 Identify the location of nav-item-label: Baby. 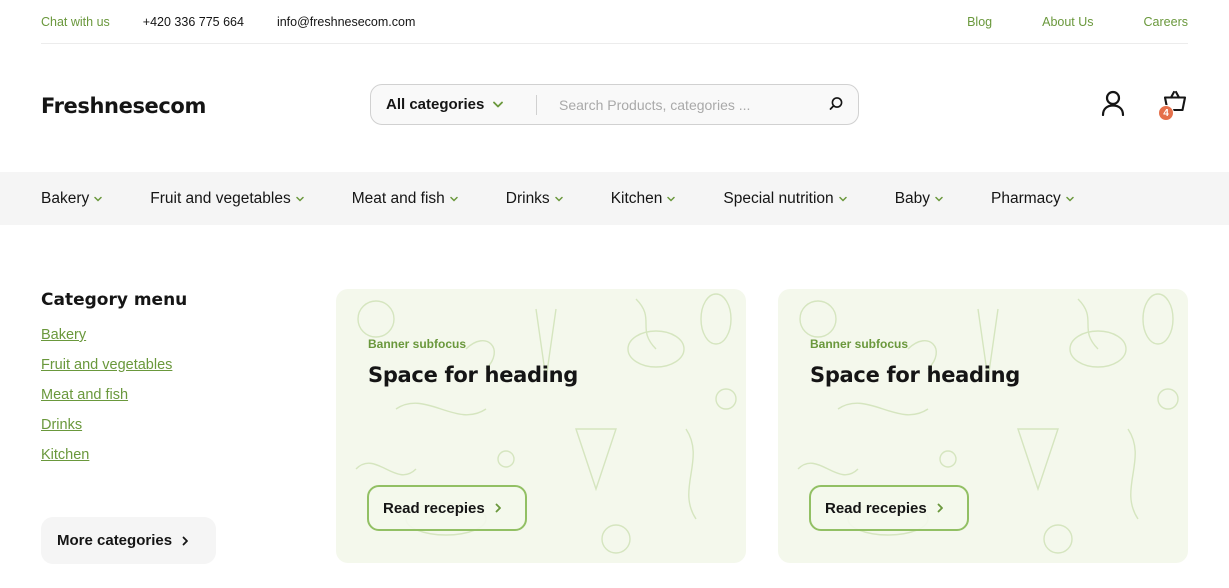
(912, 198).